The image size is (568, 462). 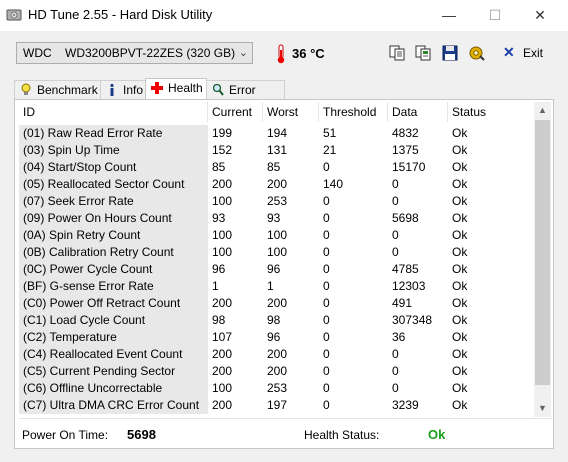 I want to click on cell-data: 307348, so click(x=412, y=320).